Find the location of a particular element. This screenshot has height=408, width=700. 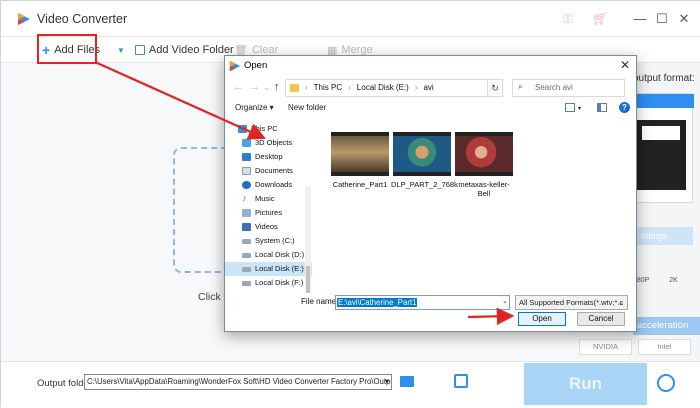

file-type-value: All Supported Formats(*.wtv;*.c is located at coordinates (571, 302).